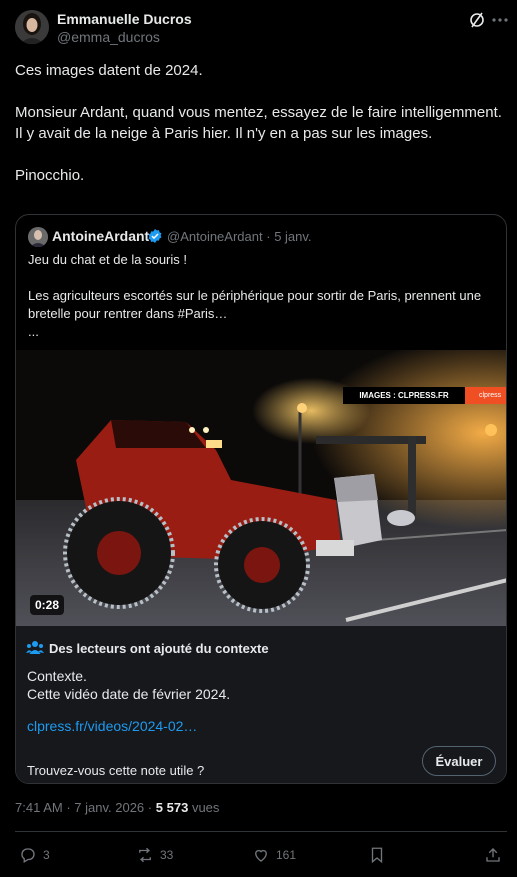 Image resolution: width=517 pixels, height=877 pixels. What do you see at coordinates (261, 855) in the screenshot?
I see `like-icon` at bounding box center [261, 855].